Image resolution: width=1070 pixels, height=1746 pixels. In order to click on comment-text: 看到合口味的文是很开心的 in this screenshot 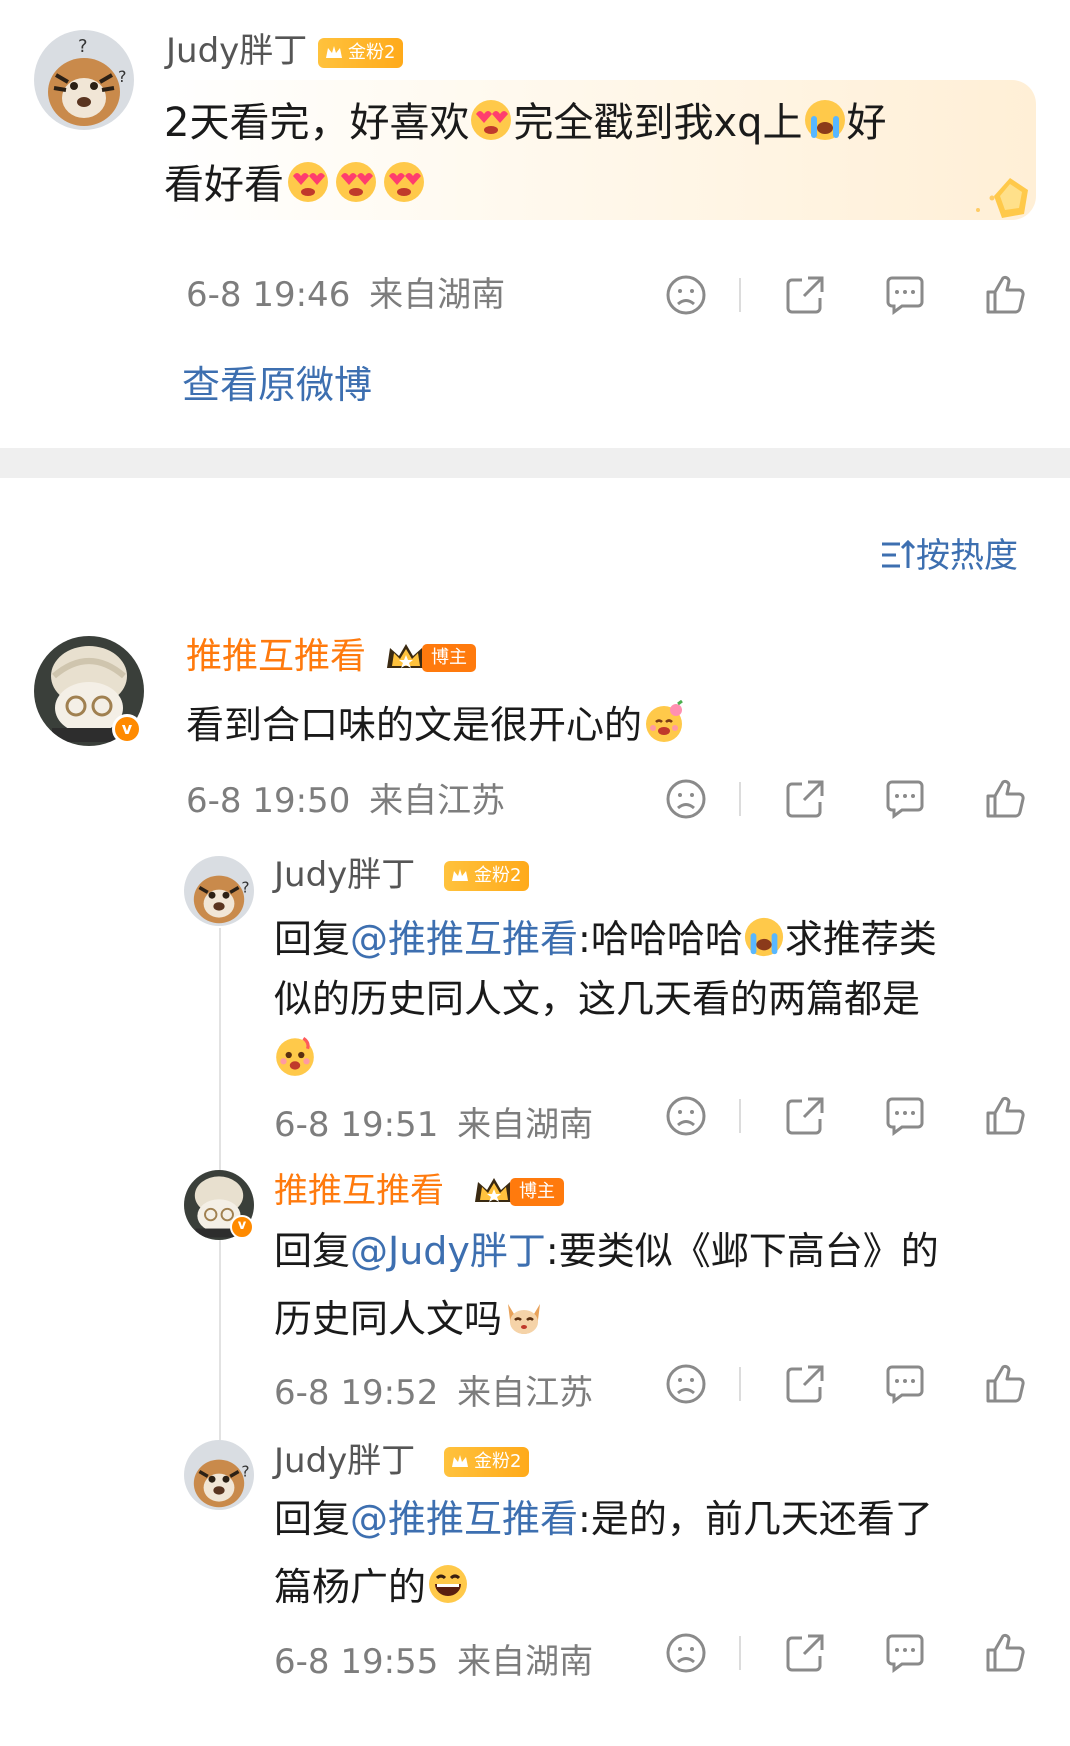, I will do `click(436, 724)`.